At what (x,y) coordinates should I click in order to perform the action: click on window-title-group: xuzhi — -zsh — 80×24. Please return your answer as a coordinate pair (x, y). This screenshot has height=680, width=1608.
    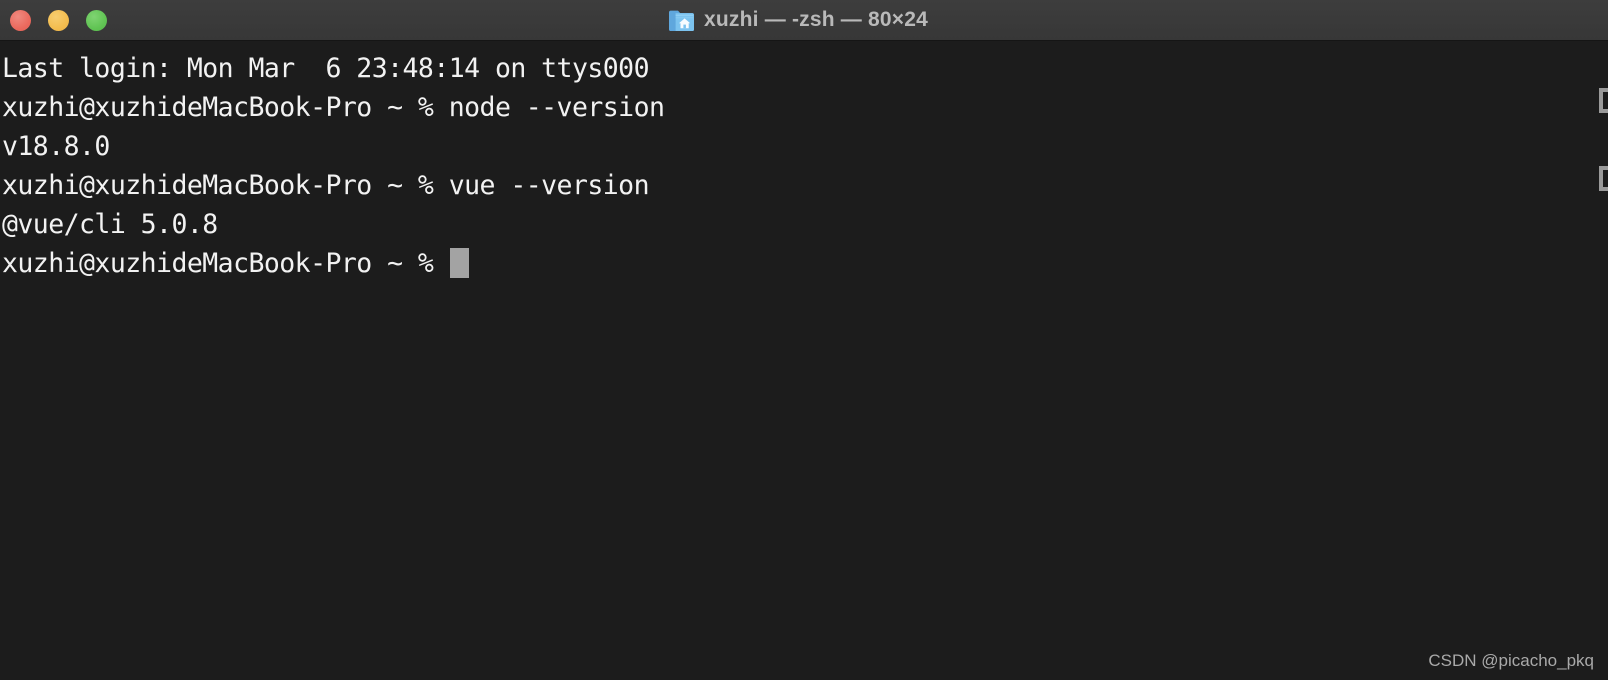
    Looking at the image, I should click on (798, 20).